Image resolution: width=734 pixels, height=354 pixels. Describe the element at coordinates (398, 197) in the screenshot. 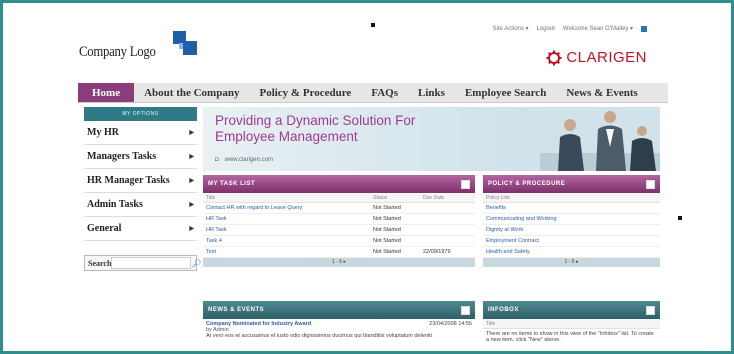

I see `column-header: Status` at that location.